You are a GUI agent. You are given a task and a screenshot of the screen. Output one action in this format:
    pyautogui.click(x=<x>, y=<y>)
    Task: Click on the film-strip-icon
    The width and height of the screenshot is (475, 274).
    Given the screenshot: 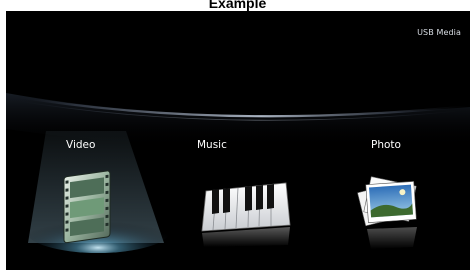 What is the action you would take?
    pyautogui.click(x=87, y=207)
    